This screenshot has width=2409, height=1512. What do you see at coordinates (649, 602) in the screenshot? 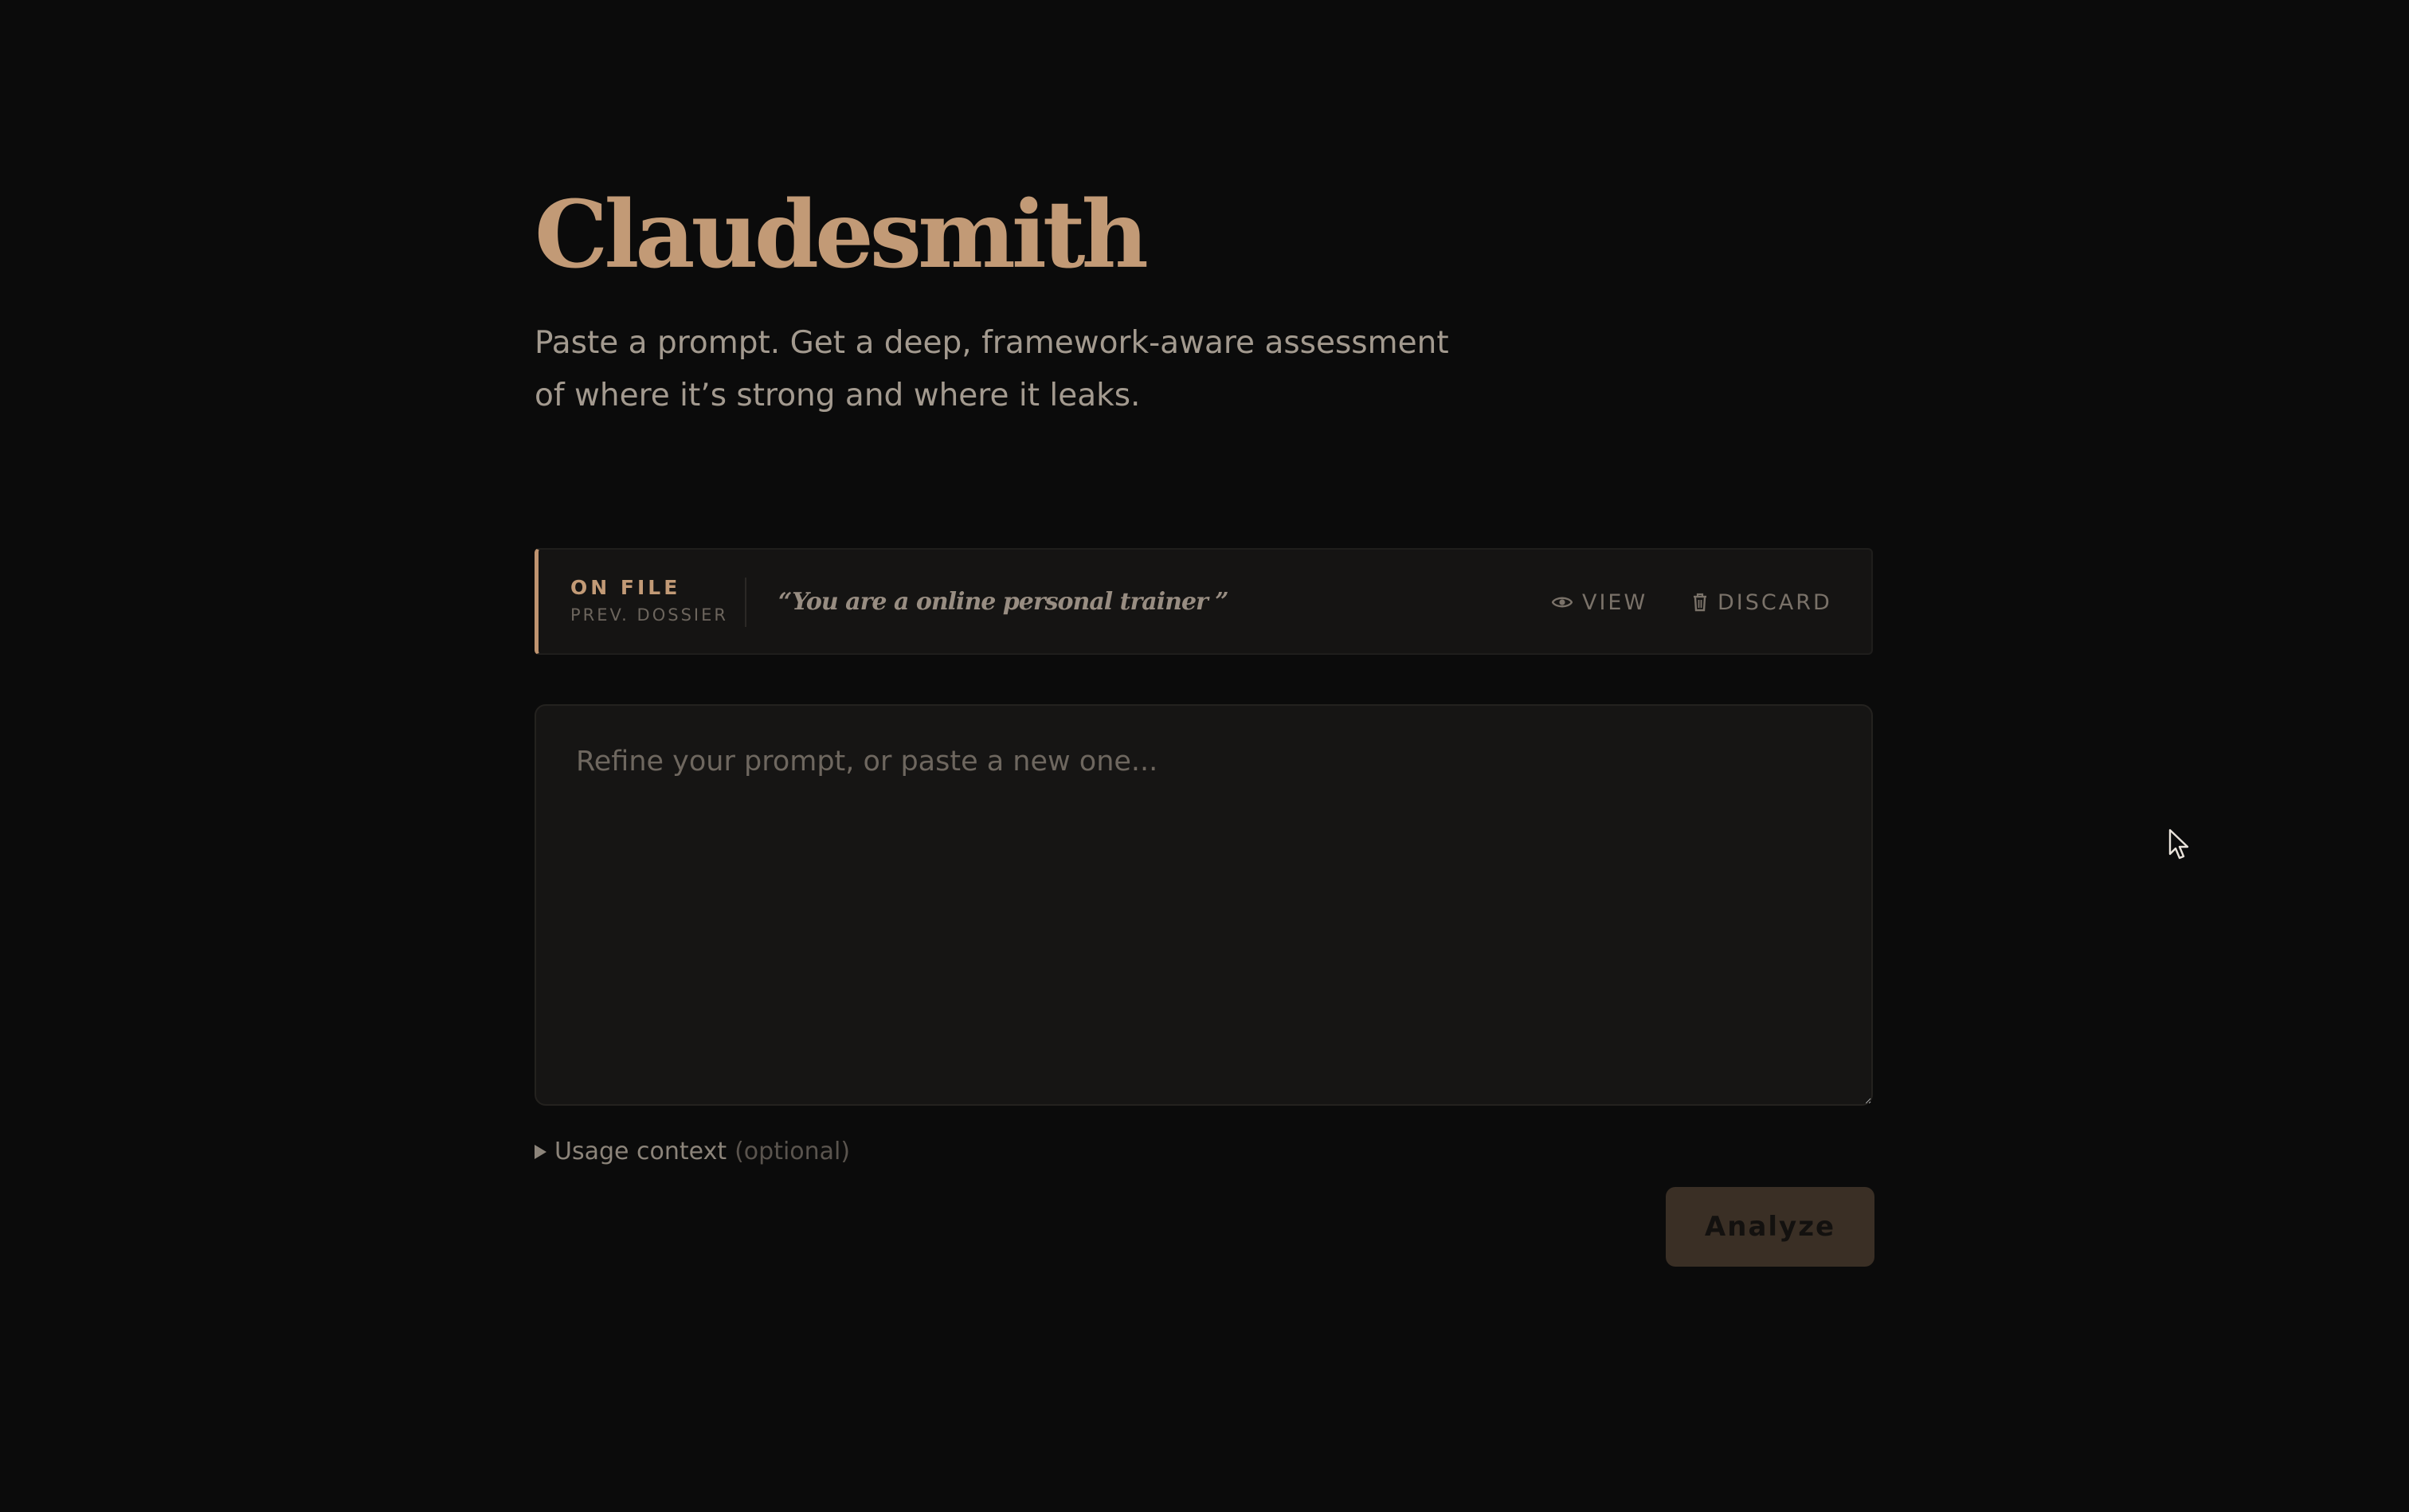
I see `on-file-tag: ON FILE PREV. DOSSIER` at bounding box center [649, 602].